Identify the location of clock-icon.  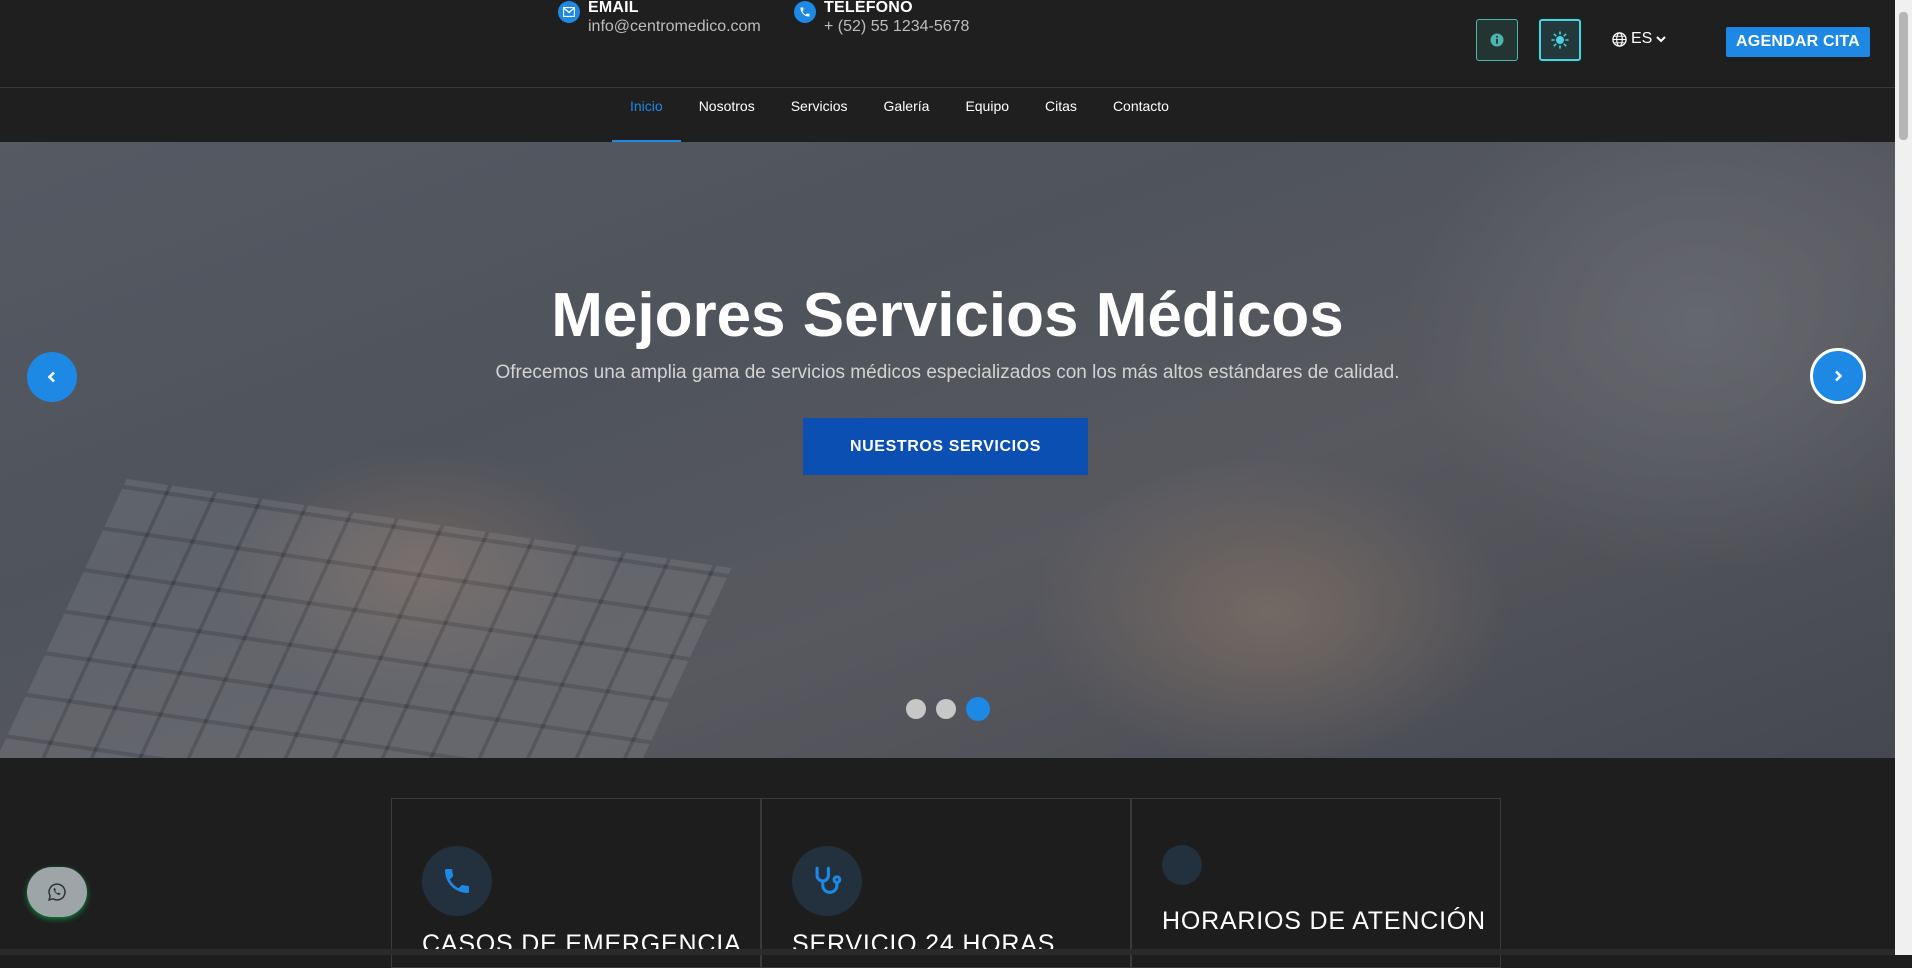
(1182, 865).